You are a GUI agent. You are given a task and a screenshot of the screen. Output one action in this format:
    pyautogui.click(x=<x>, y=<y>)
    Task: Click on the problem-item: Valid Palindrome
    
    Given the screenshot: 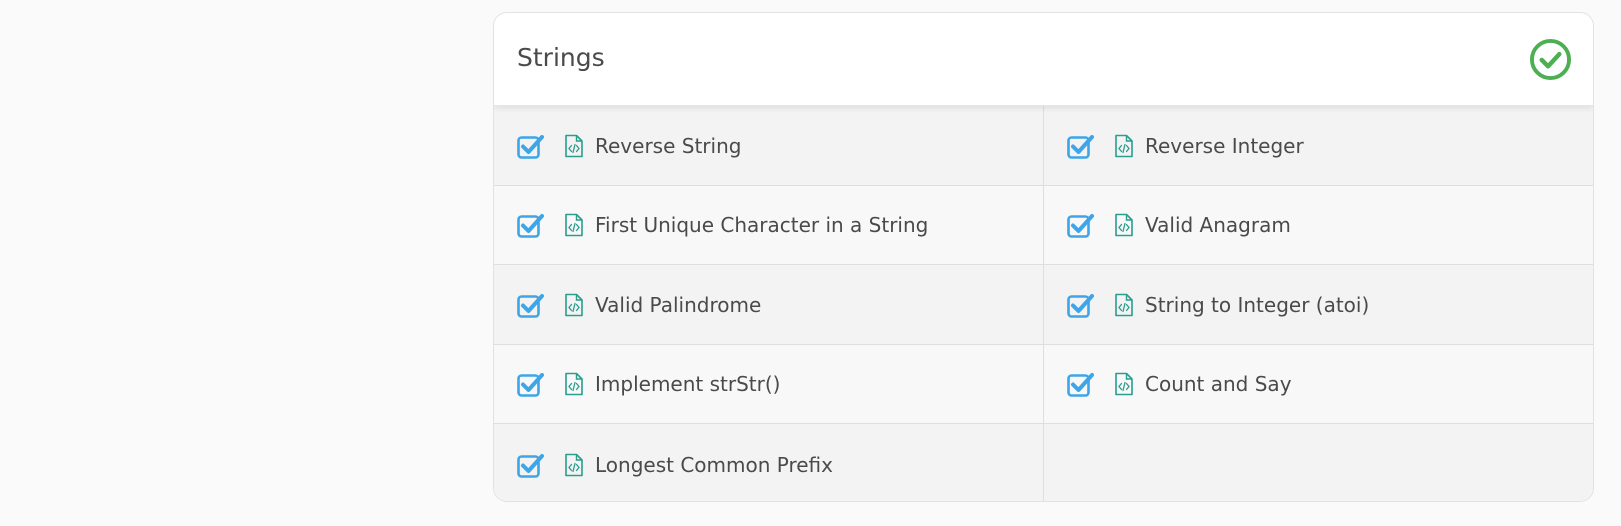 What is the action you would take?
    pyautogui.click(x=769, y=305)
    